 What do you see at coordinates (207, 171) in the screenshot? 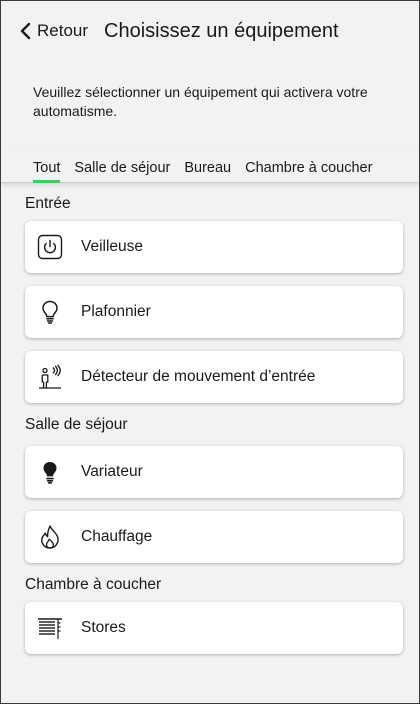
I see `tab-bureau: Bureau` at bounding box center [207, 171].